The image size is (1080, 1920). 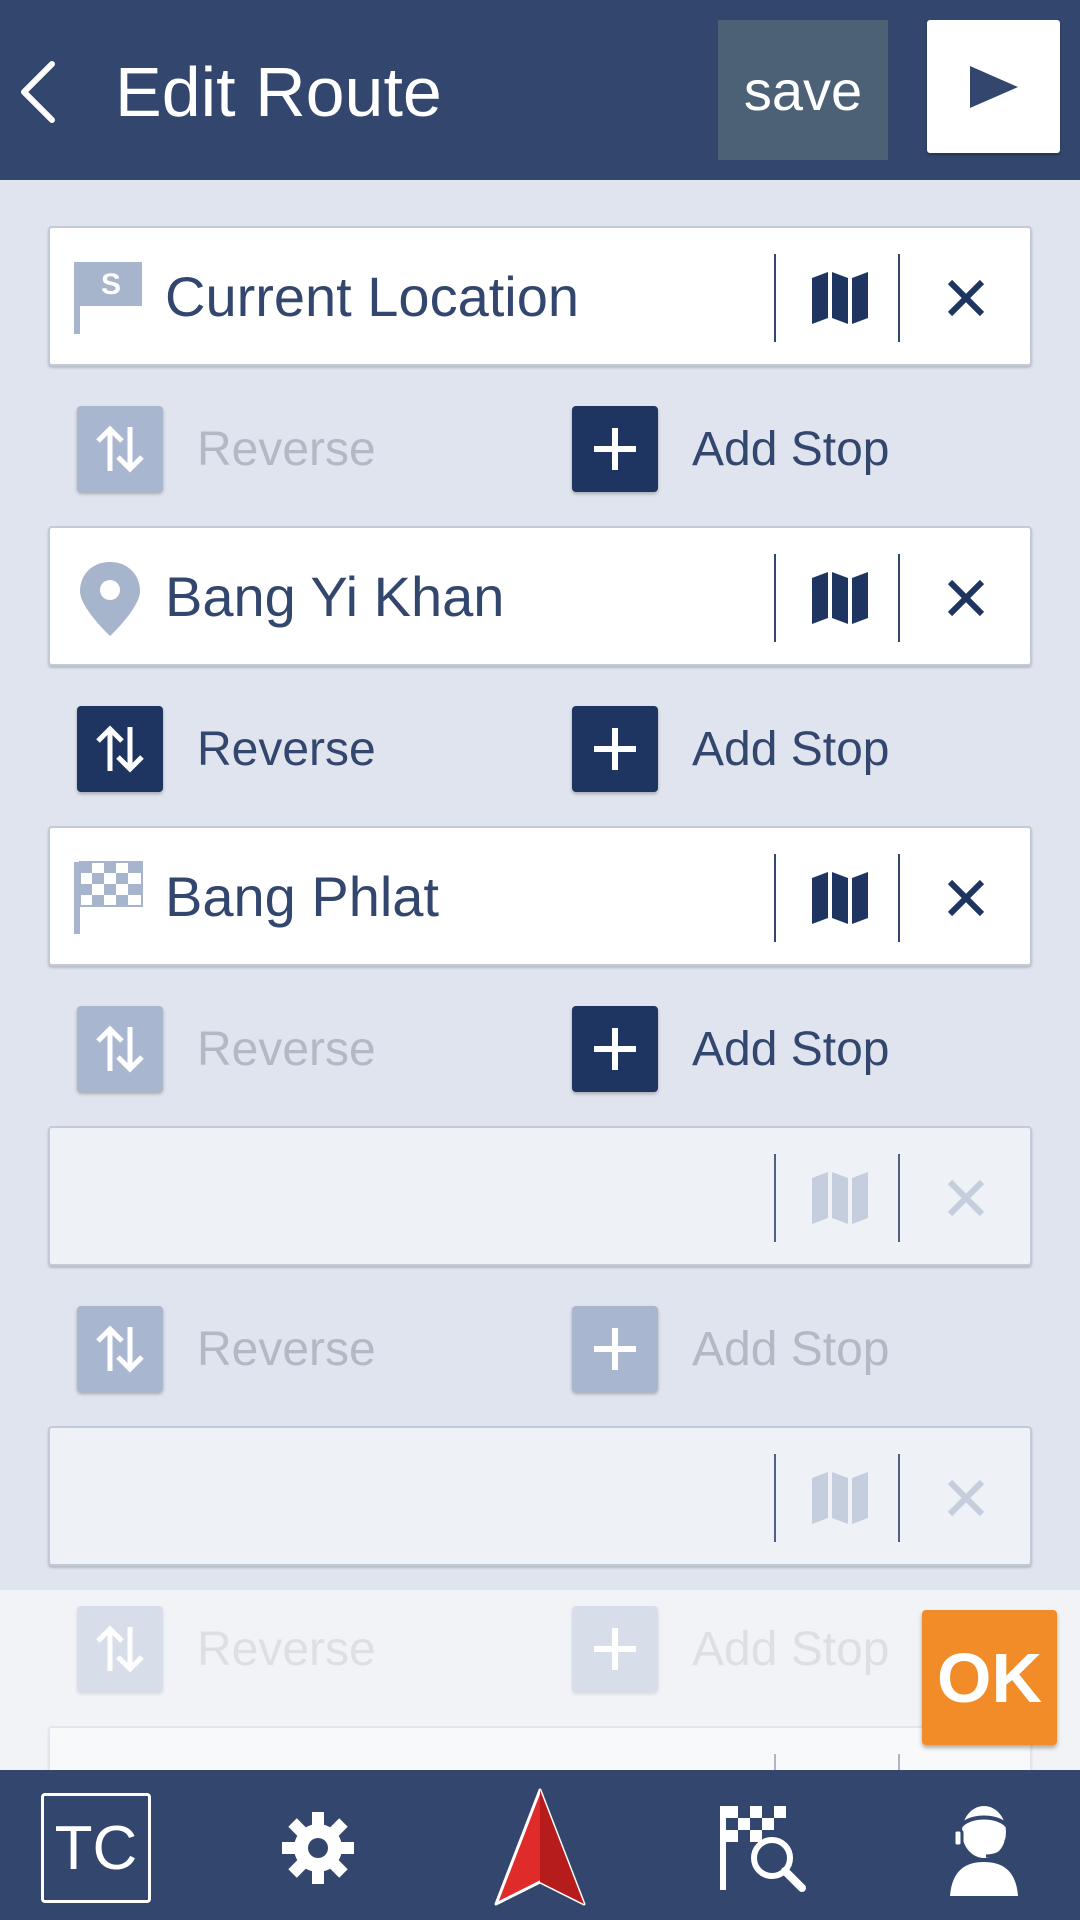 I want to click on route-stop-row: S Current Location, so click(x=540, y=296).